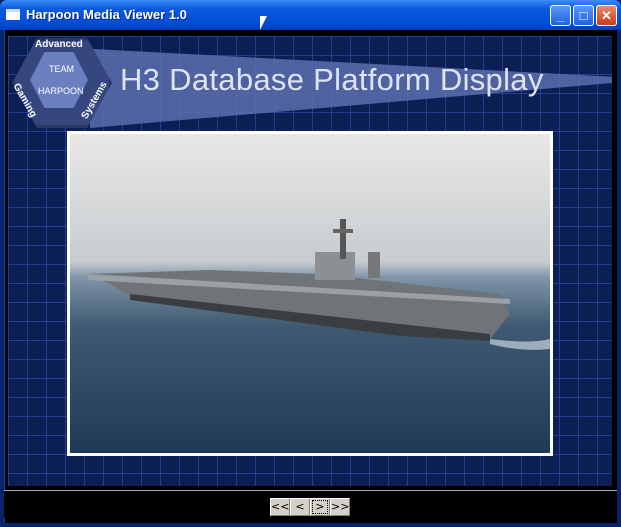 This screenshot has height=527, width=621. Describe the element at coordinates (560, 15) in the screenshot. I see `minimize-button: _` at that location.